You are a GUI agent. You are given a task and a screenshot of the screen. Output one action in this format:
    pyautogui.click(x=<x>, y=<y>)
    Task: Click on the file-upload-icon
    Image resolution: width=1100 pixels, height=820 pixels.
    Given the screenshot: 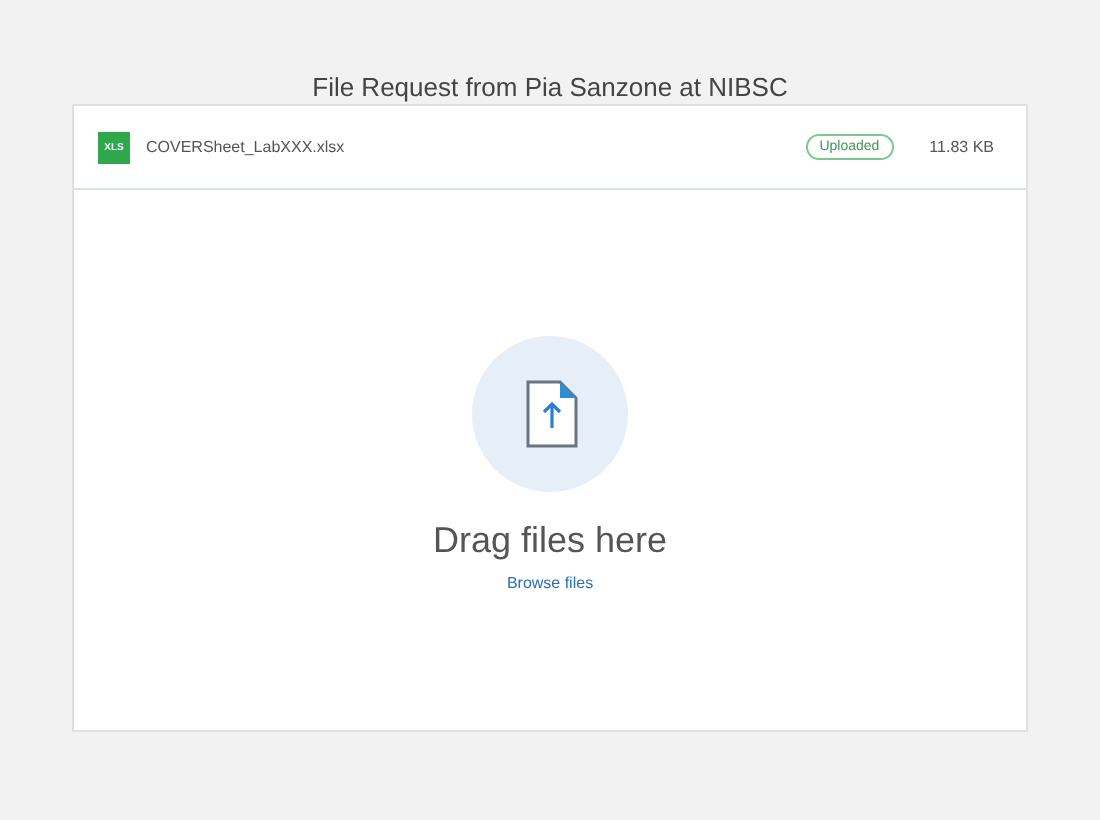 What is the action you would take?
    pyautogui.click(x=550, y=414)
    